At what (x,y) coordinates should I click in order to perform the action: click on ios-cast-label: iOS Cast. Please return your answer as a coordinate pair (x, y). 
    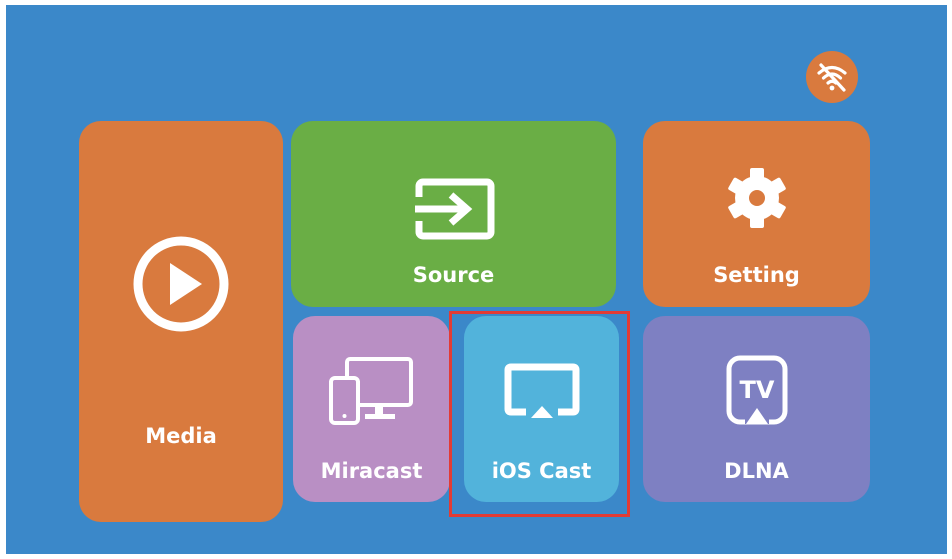
    Looking at the image, I should click on (541, 471).